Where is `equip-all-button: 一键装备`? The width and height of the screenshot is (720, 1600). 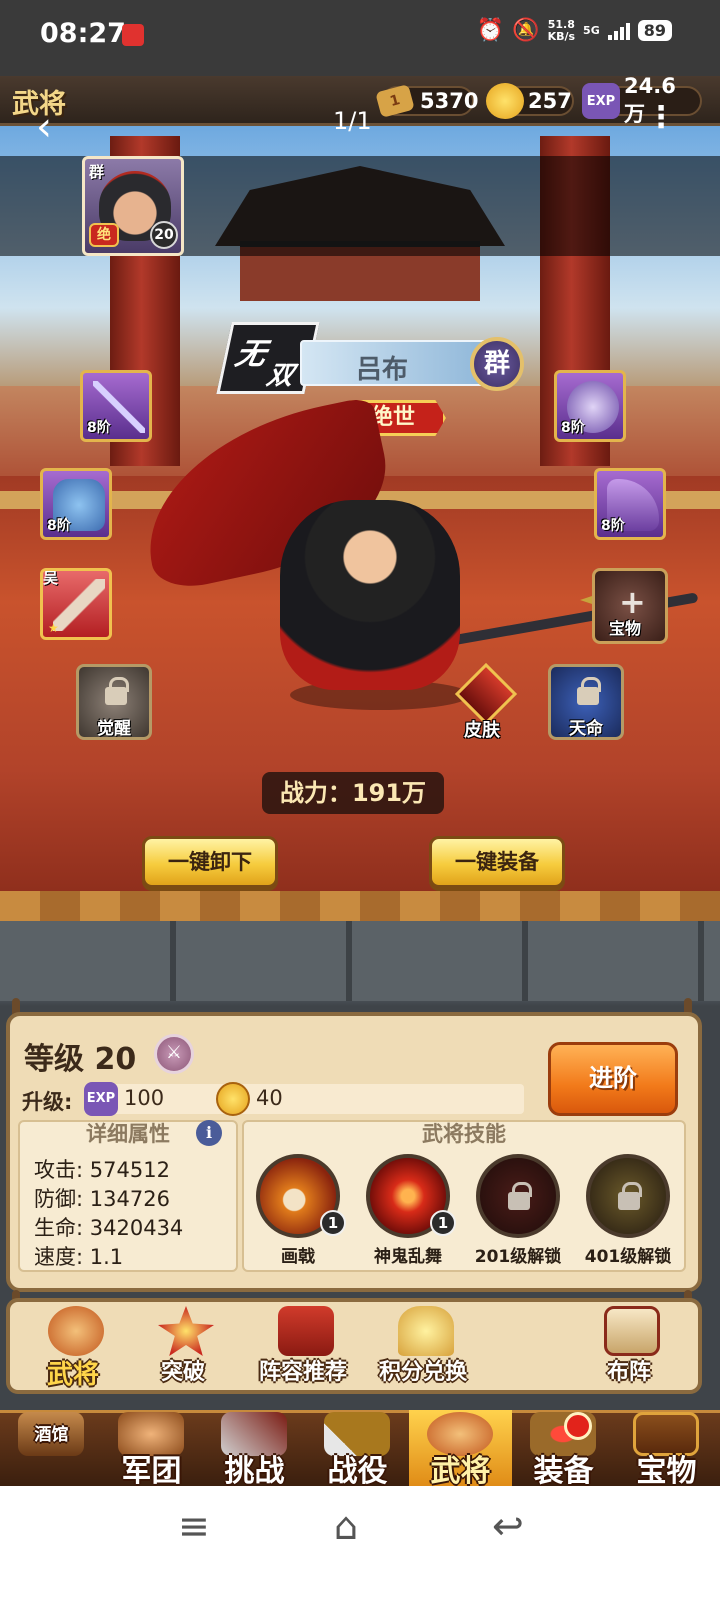 equip-all-button: 一键装备 is located at coordinates (497, 862).